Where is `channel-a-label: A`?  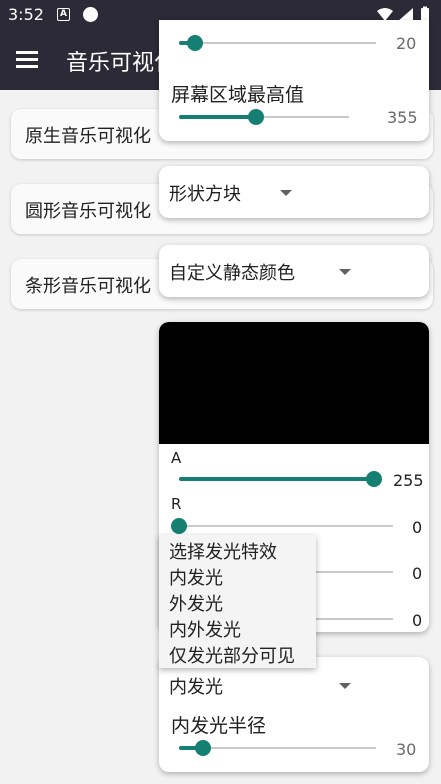
channel-a-label: A is located at coordinates (176, 458).